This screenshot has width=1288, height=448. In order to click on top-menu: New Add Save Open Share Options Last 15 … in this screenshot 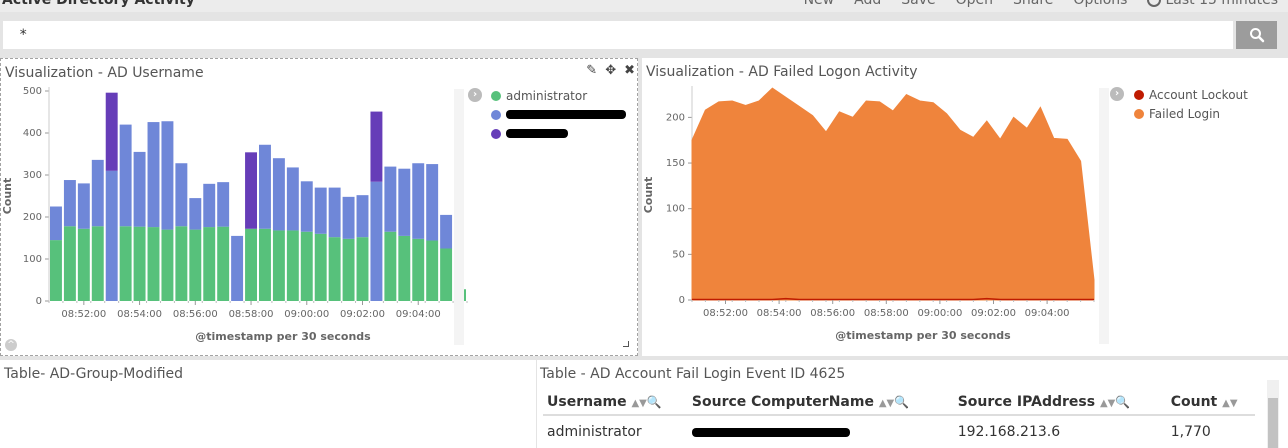, I will do `click(1041, 4)`.